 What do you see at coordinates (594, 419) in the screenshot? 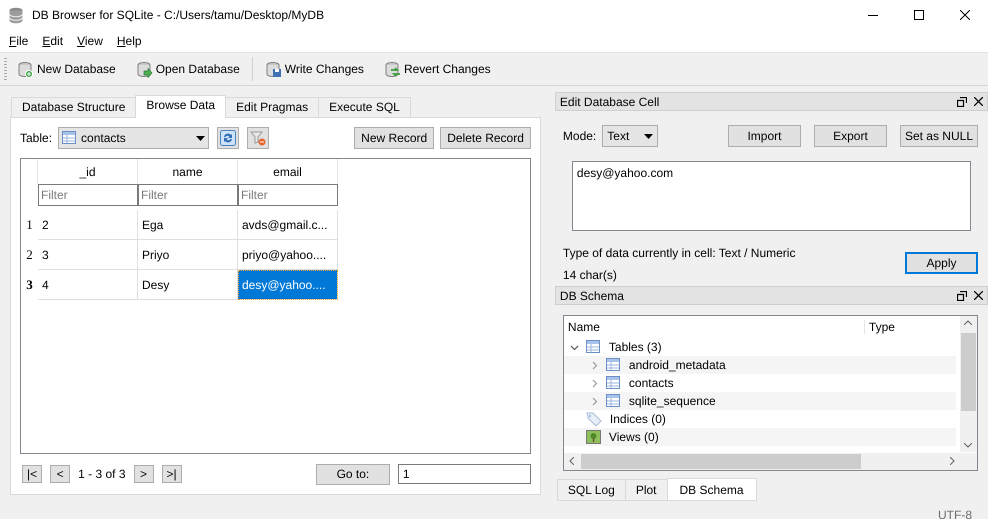
I see `tag-icon` at bounding box center [594, 419].